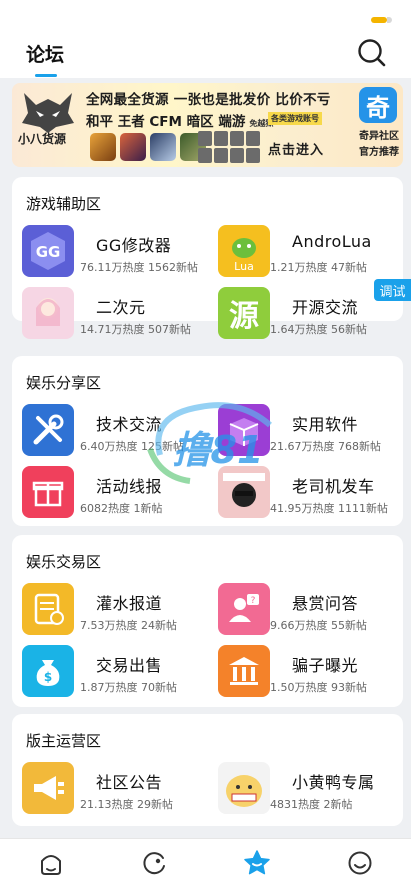  Describe the element at coordinates (379, 136) in the screenshot. I see `banner-community-name: 奇异社区` at that location.